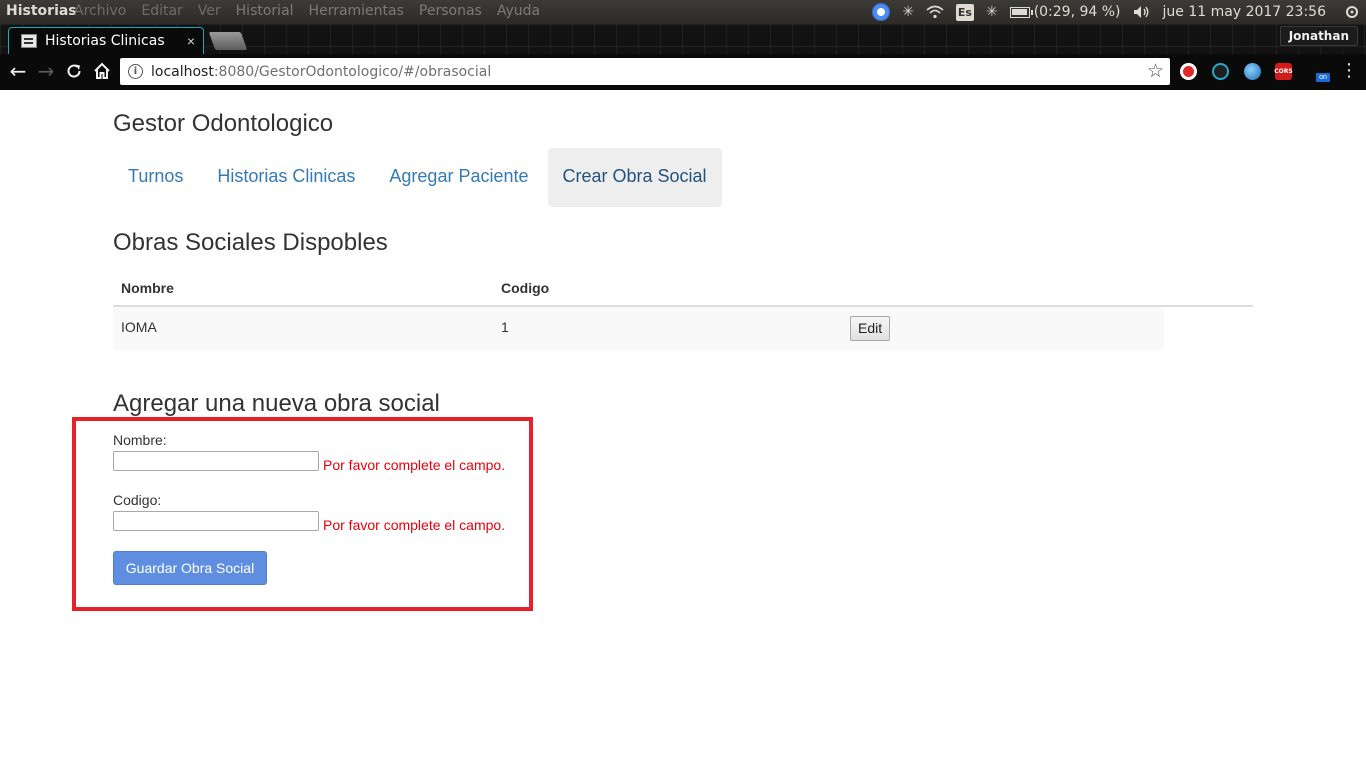 The height and width of the screenshot is (768, 1366). I want to click on cell-action: Edit, so click(870, 328).